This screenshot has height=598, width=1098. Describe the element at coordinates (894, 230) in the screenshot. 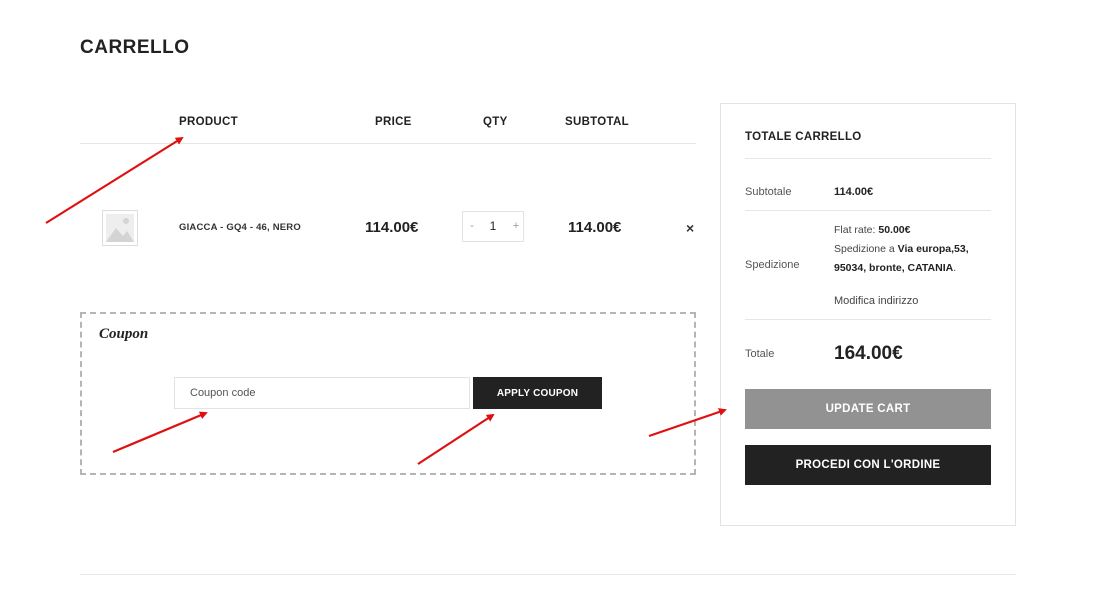

I see `shipping-rate-value: 50.00€` at that location.